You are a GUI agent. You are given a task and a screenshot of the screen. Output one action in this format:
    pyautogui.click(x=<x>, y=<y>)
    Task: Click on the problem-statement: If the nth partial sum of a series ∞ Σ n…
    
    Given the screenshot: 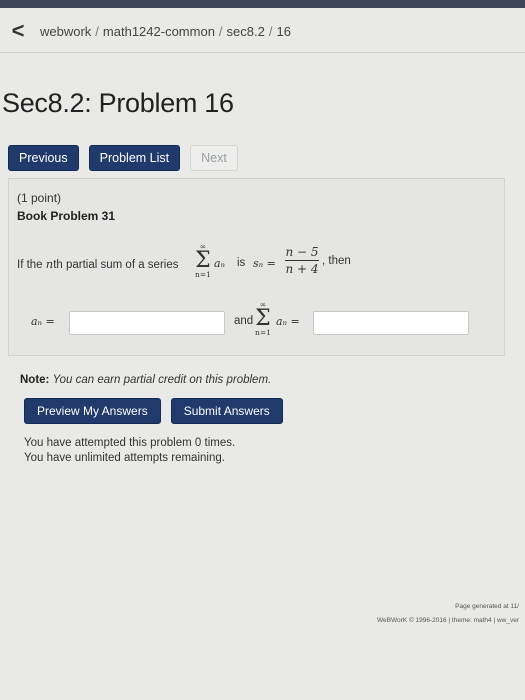 What is the action you would take?
    pyautogui.click(x=257, y=269)
    